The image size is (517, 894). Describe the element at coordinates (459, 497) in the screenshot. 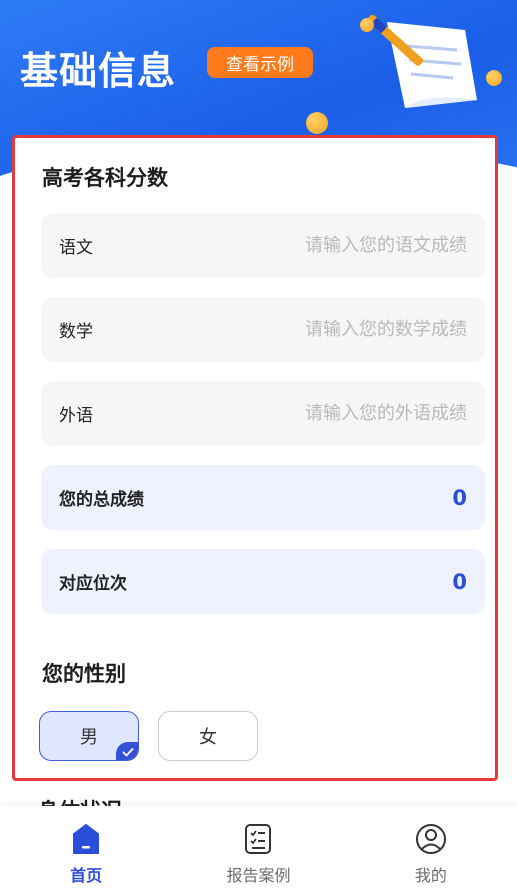

I see `total-score-value: 0` at that location.